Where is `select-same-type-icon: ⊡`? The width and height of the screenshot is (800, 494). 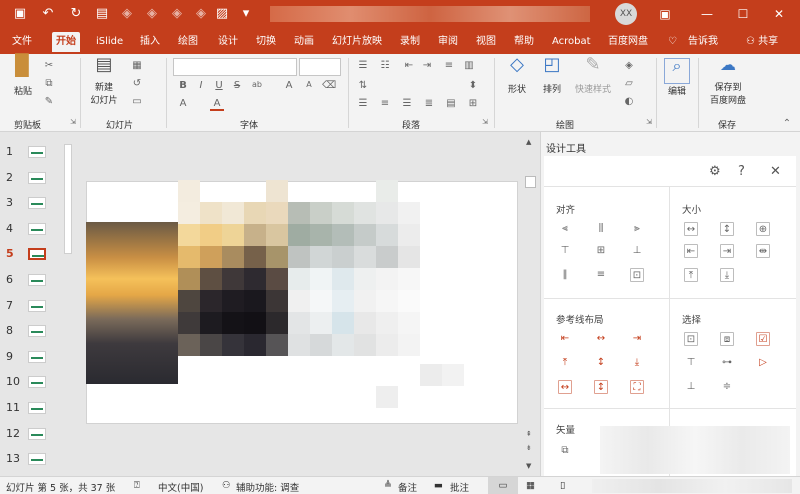 select-same-type-icon: ⊡ is located at coordinates (691, 339).